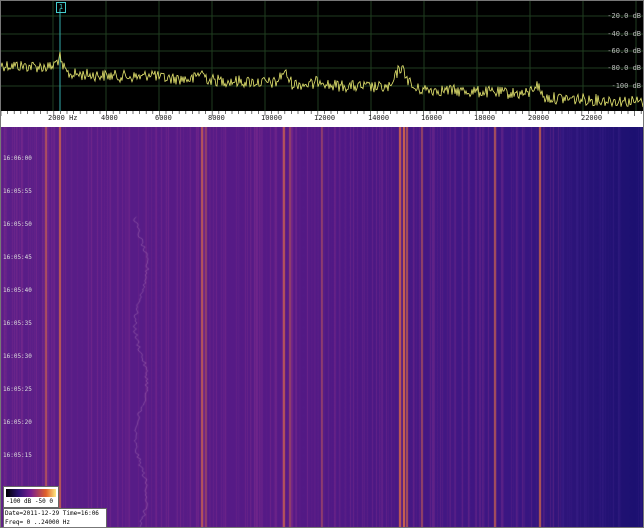  I want to click on frequency-tick-label: 6000, so click(163, 118).